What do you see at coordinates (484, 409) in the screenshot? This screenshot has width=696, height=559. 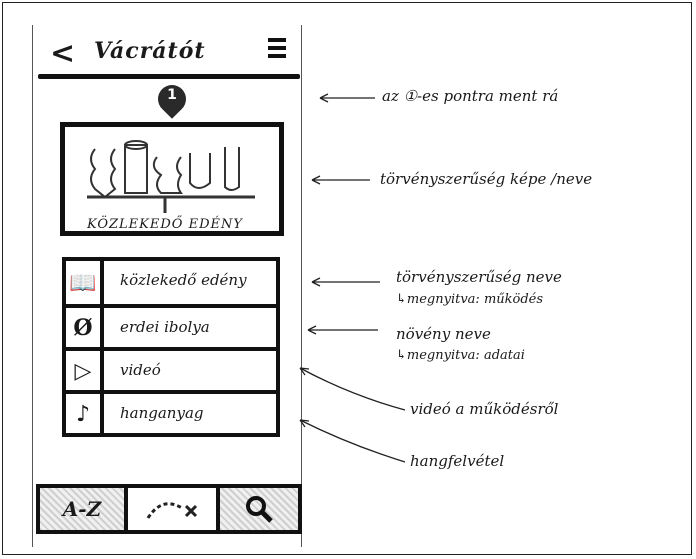 I see `annotation-video: videó a működésről` at bounding box center [484, 409].